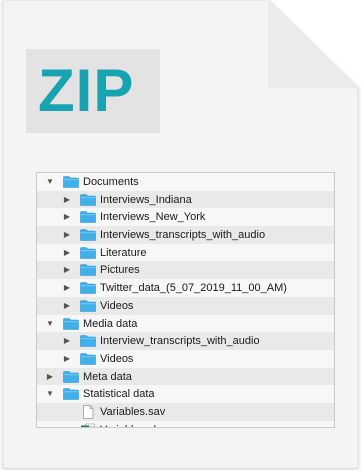  I want to click on tree-row: ▼ Statistical data, so click(185, 394).